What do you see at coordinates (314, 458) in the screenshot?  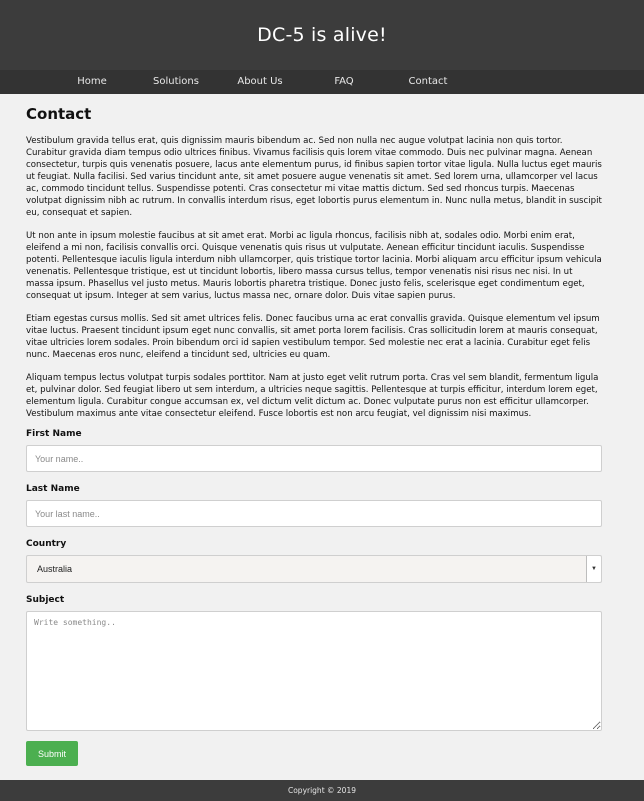 I see `first-name-input` at bounding box center [314, 458].